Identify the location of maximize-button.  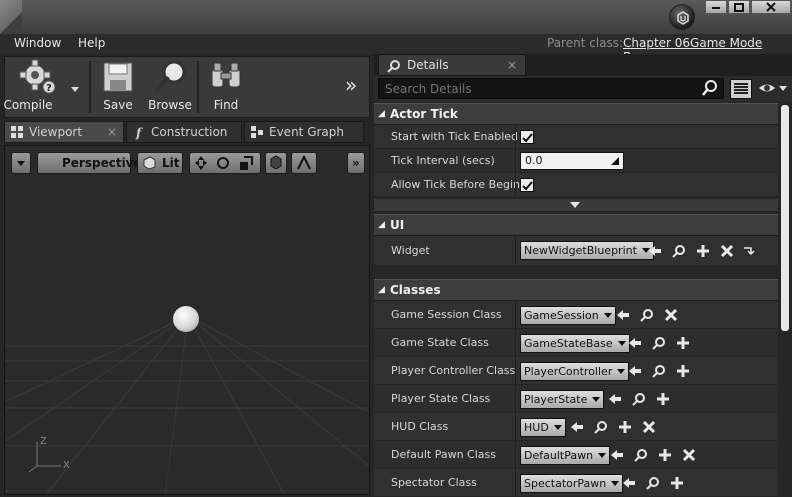
(739, 7).